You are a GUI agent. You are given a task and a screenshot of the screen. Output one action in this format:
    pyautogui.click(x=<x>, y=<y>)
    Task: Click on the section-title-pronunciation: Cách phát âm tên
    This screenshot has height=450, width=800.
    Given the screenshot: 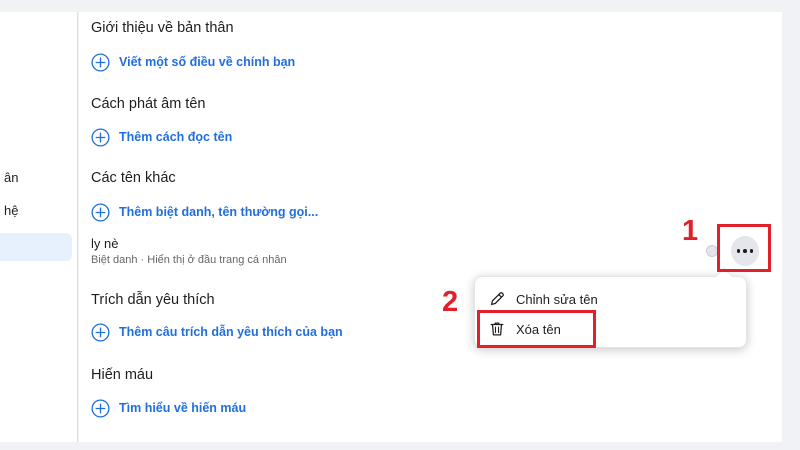 What is the action you would take?
    pyautogui.click(x=148, y=104)
    